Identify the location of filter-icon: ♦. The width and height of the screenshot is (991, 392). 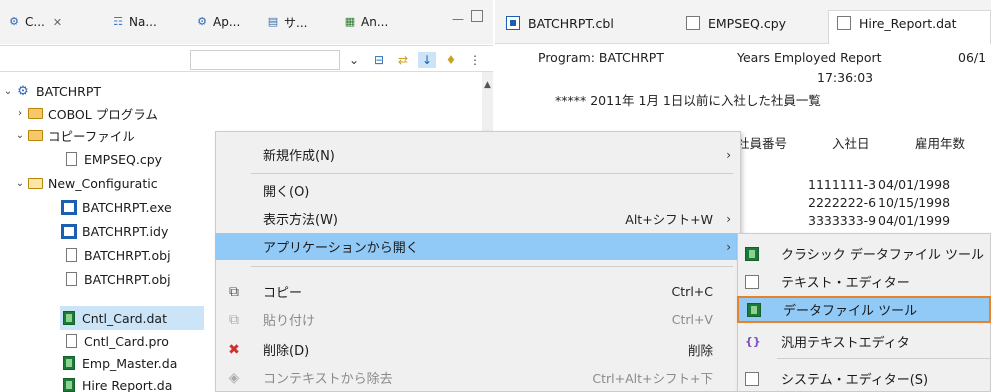
(451, 60).